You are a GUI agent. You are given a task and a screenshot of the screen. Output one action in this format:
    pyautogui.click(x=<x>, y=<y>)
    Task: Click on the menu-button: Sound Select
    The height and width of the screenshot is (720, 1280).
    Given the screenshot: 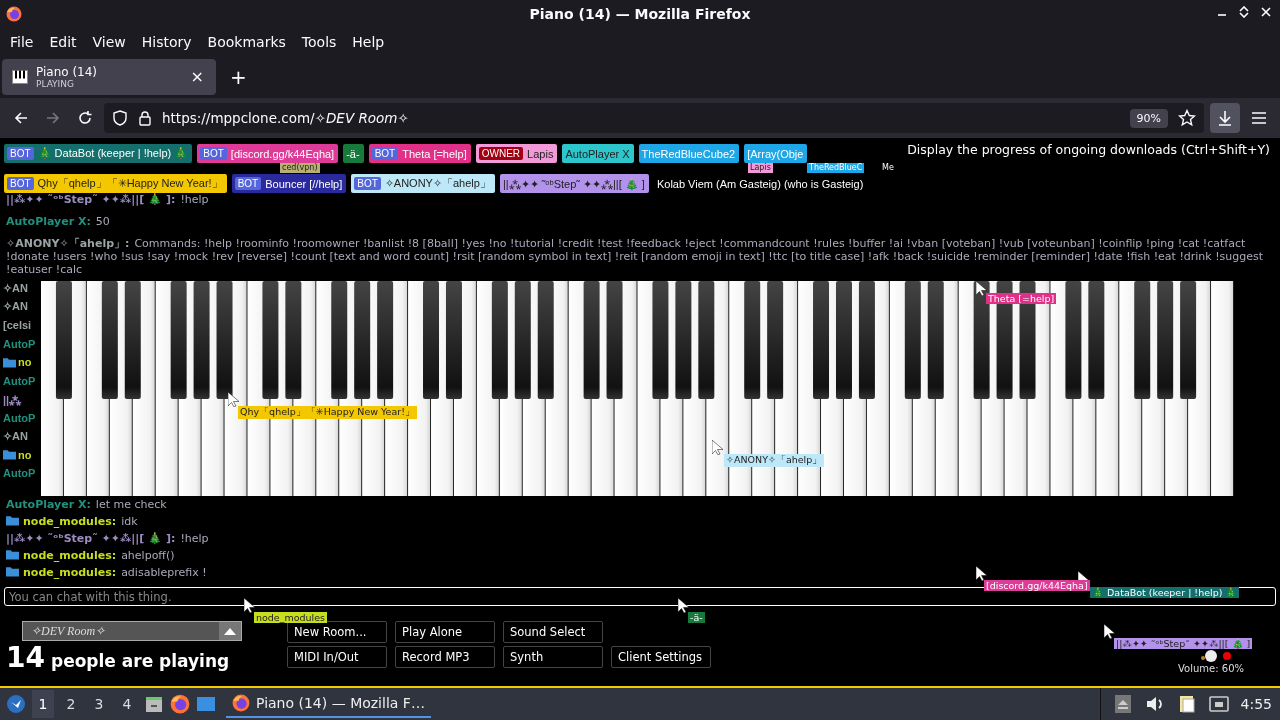 What is the action you would take?
    pyautogui.click(x=553, y=632)
    